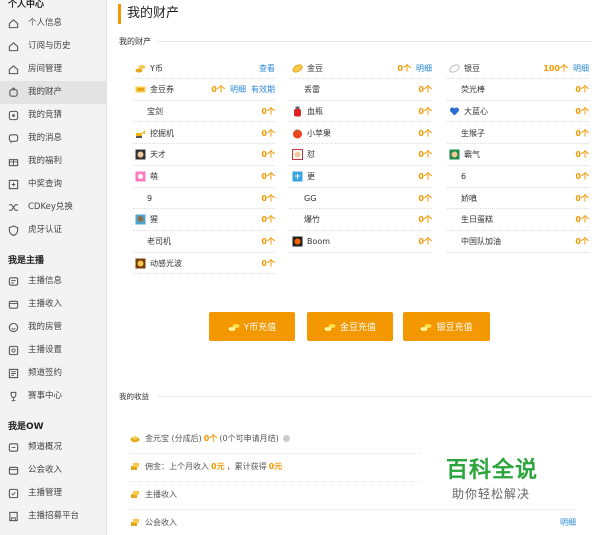 This screenshot has width=600, height=535. I want to click on anchor-info-icon, so click(13, 281).